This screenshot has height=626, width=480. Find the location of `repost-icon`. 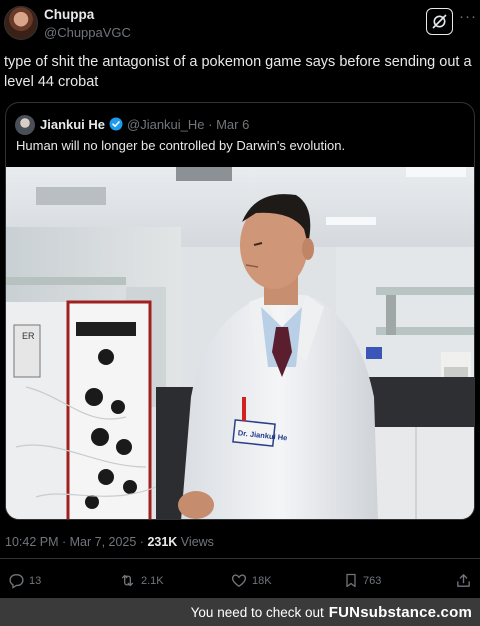

repost-icon is located at coordinates (127, 580).